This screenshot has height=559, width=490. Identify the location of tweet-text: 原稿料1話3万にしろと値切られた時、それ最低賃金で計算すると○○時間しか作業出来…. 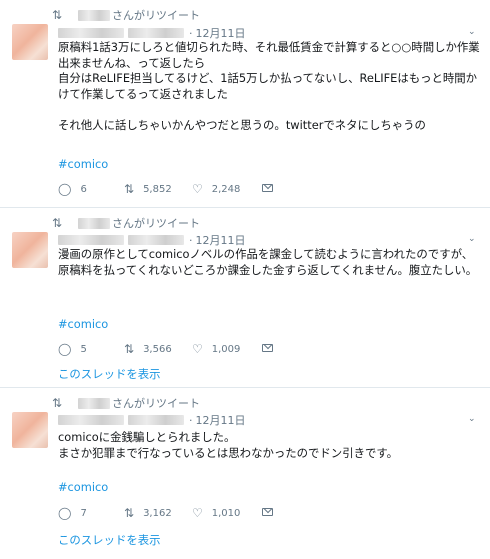
(269, 86).